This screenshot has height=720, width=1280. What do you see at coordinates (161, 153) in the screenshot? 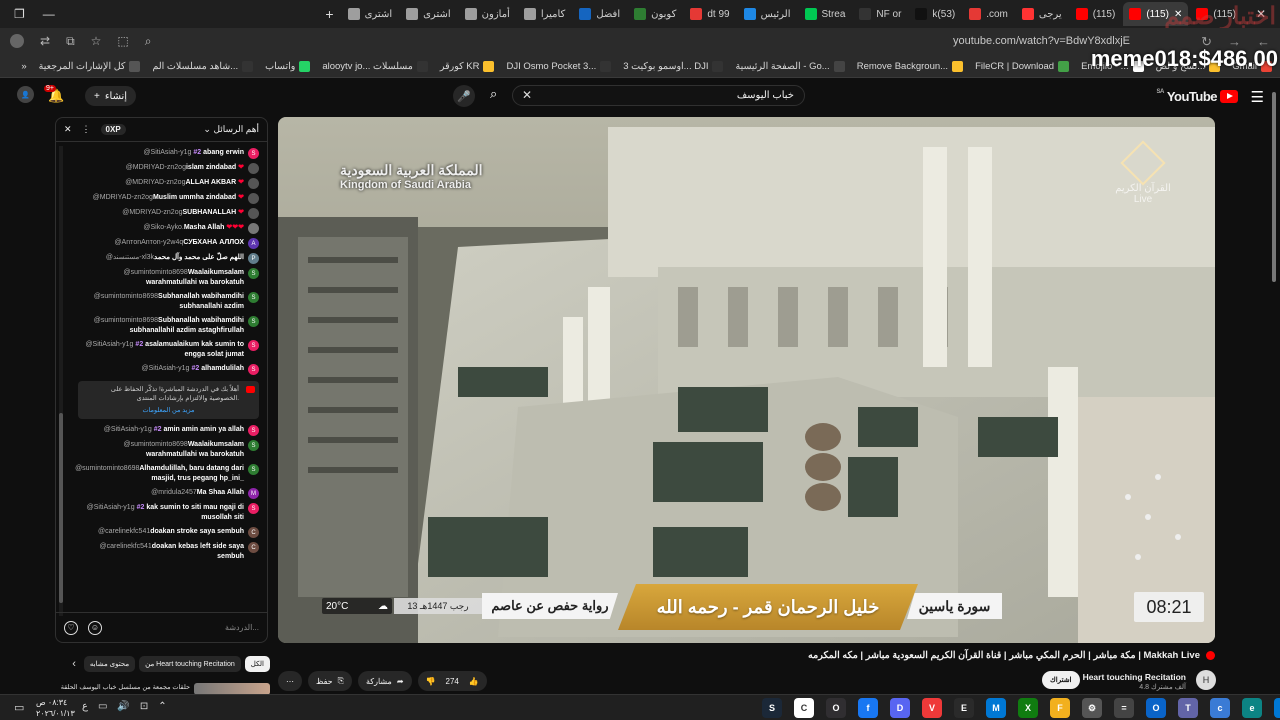
I see `chat-message: S @SitiAsiah-y1g #2 abang erwin` at bounding box center [161, 153].